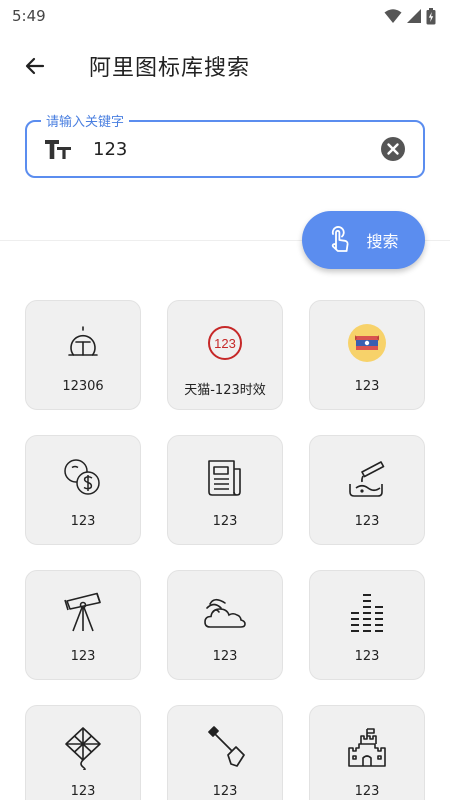 The width and height of the screenshot is (450, 800). What do you see at coordinates (83, 386) in the screenshot?
I see `result-label: 12306` at bounding box center [83, 386].